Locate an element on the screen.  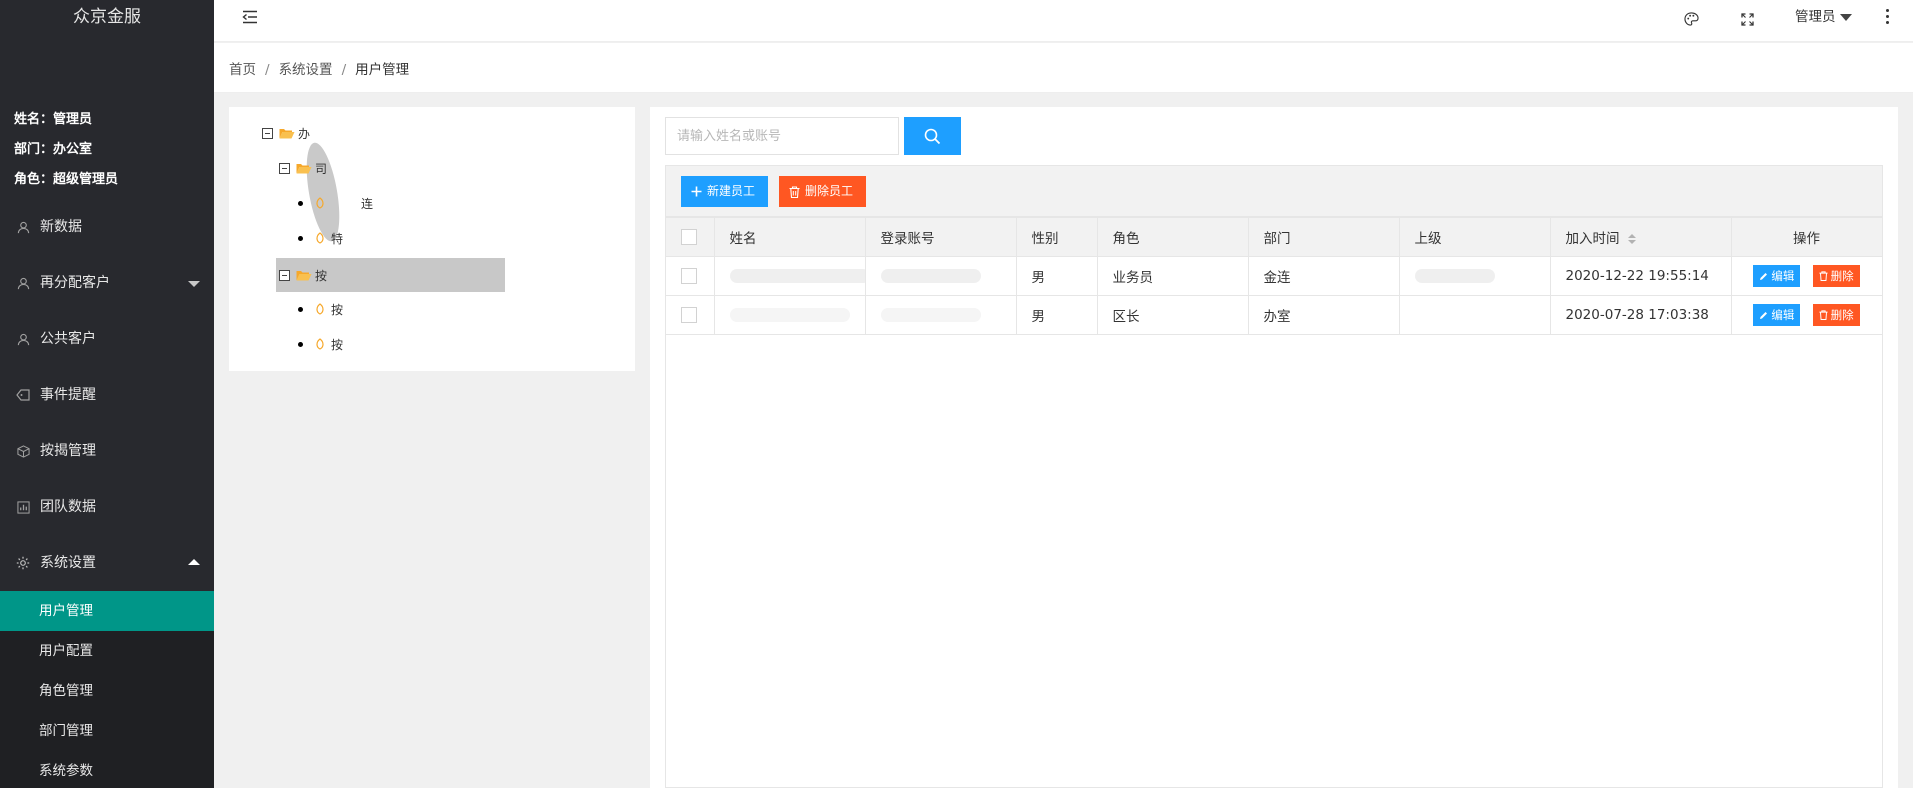
sidebar-item-new-data: 新数据 is located at coordinates (107, 227).